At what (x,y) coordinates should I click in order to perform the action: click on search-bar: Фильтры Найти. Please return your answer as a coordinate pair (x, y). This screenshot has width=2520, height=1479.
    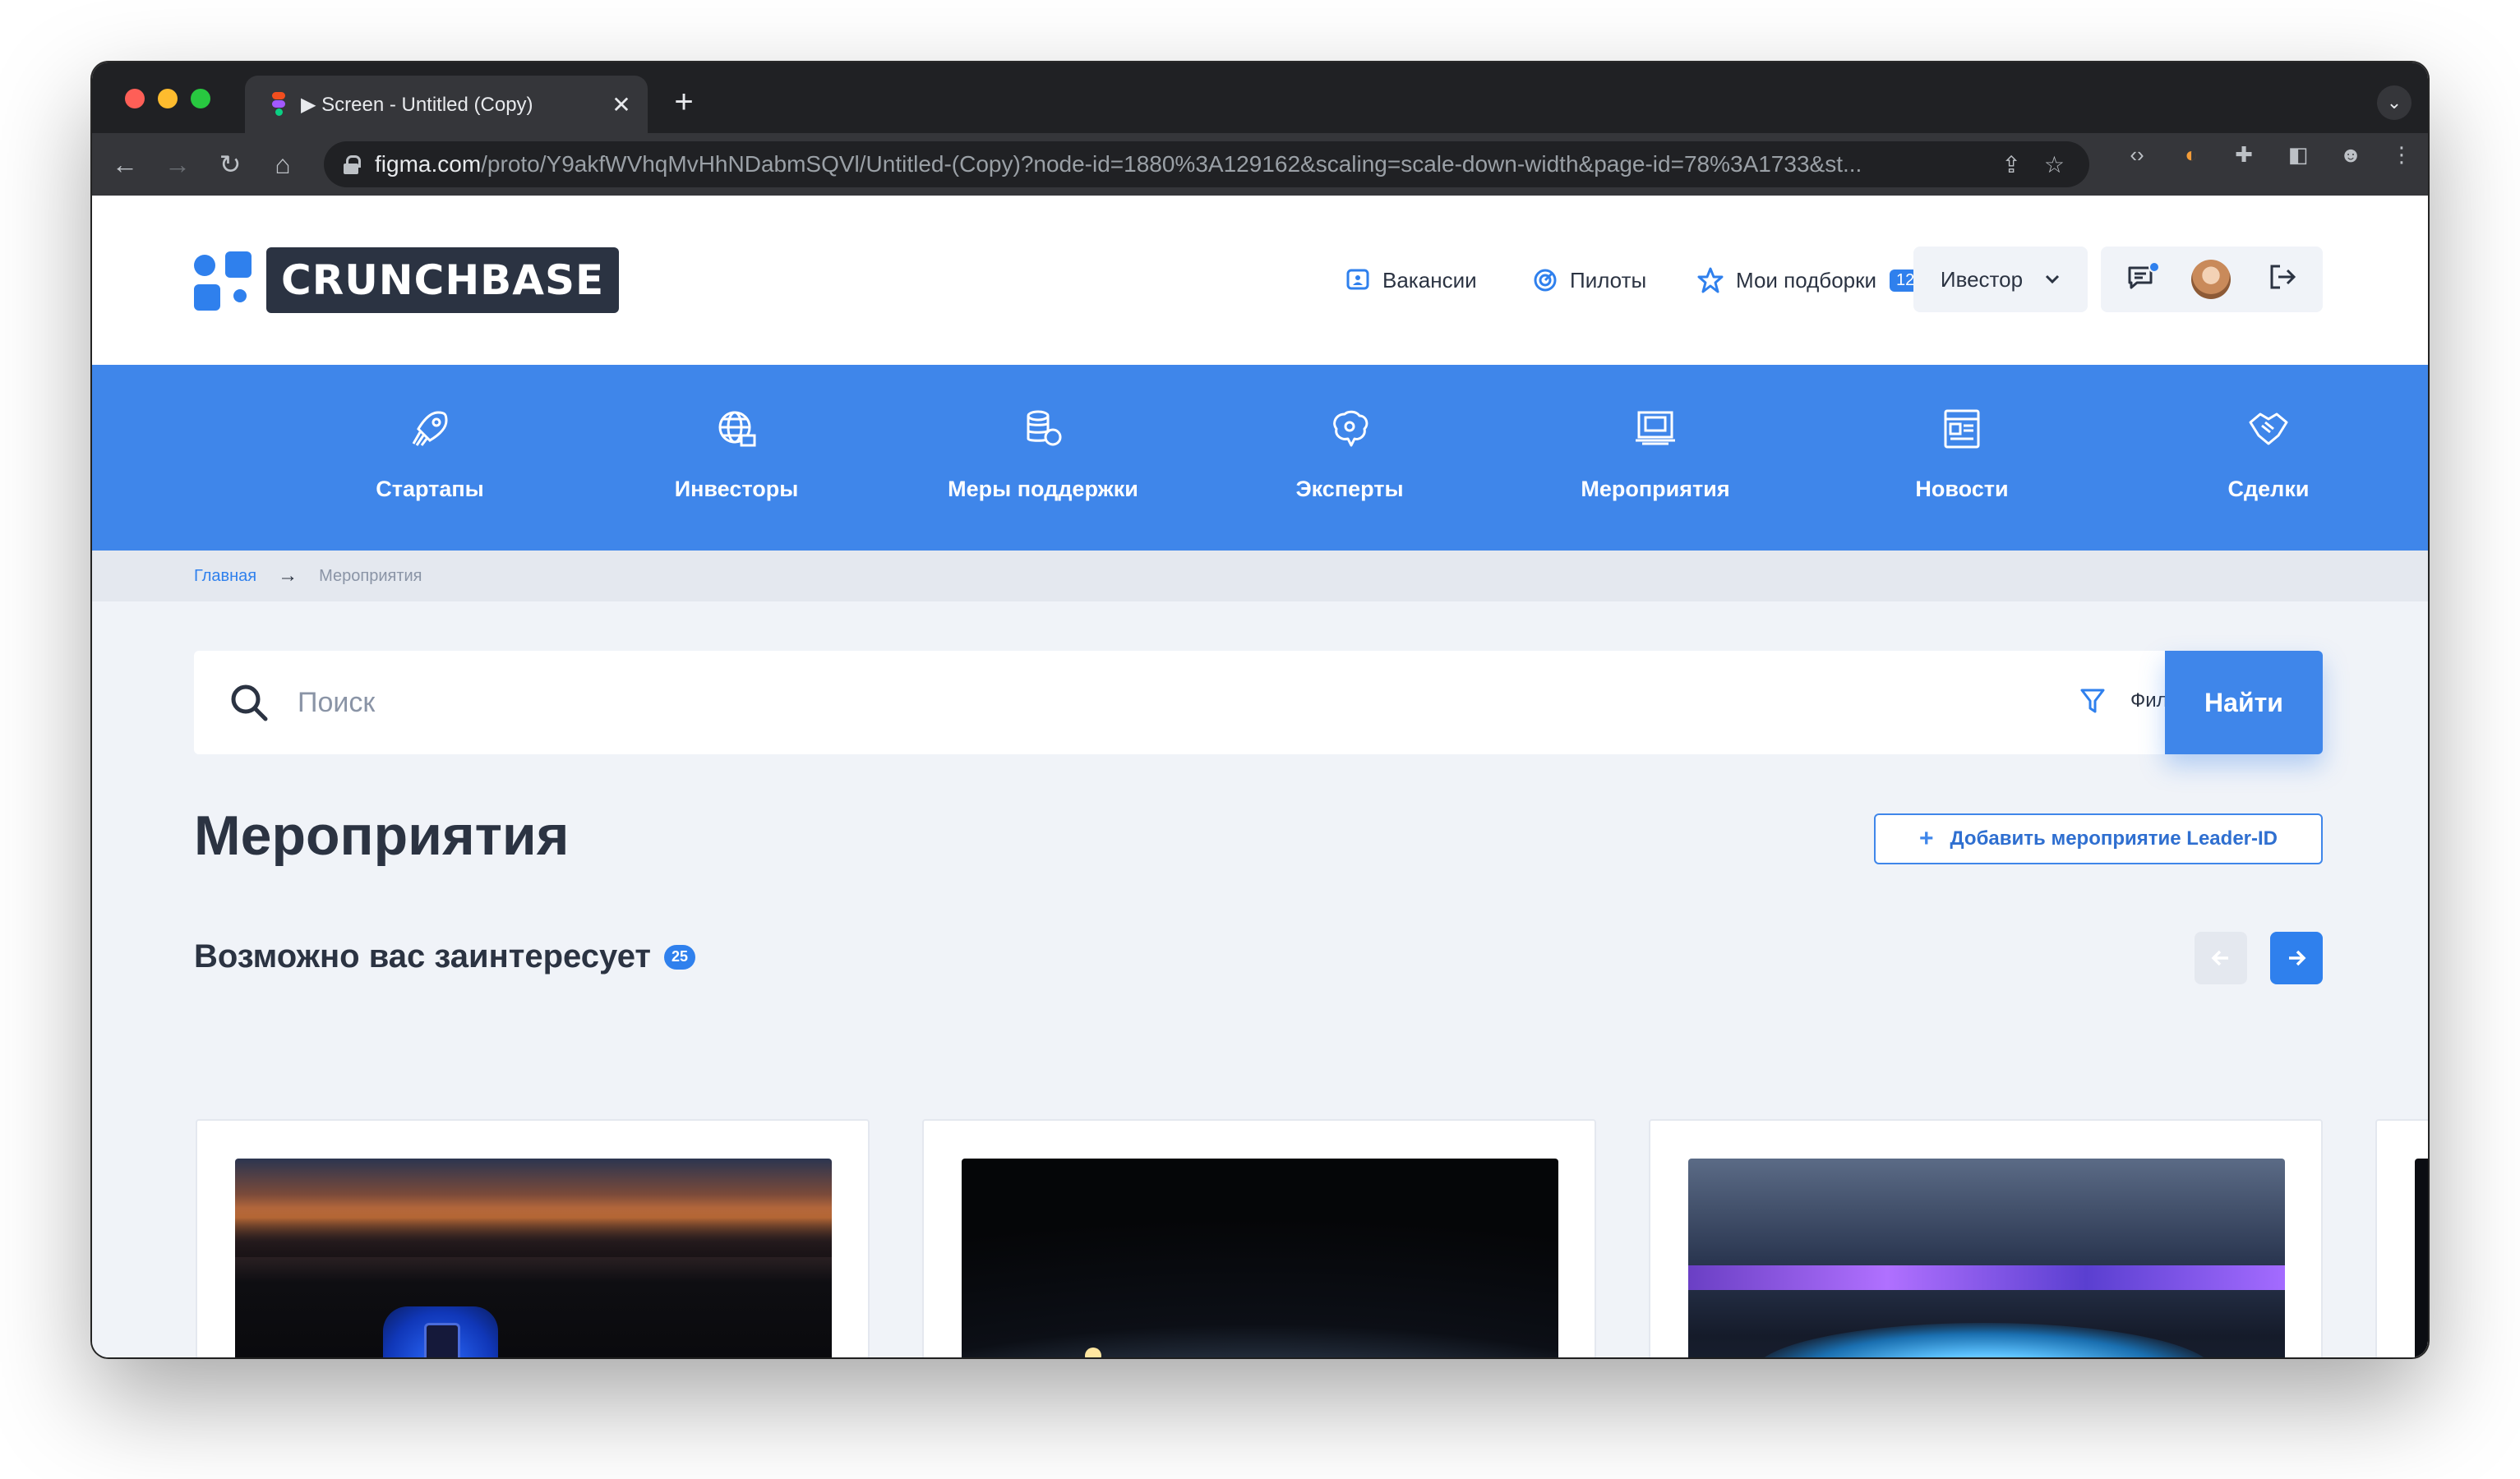
    Looking at the image, I should click on (1258, 702).